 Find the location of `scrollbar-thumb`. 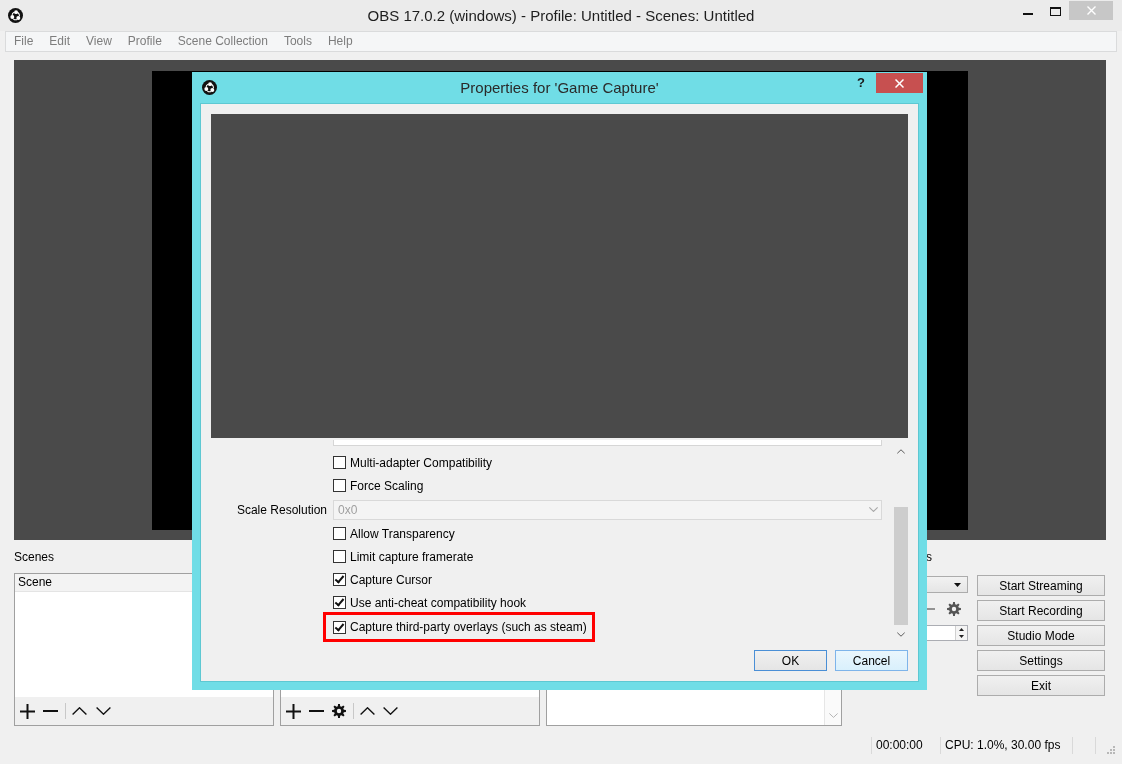

scrollbar-thumb is located at coordinates (901, 566).